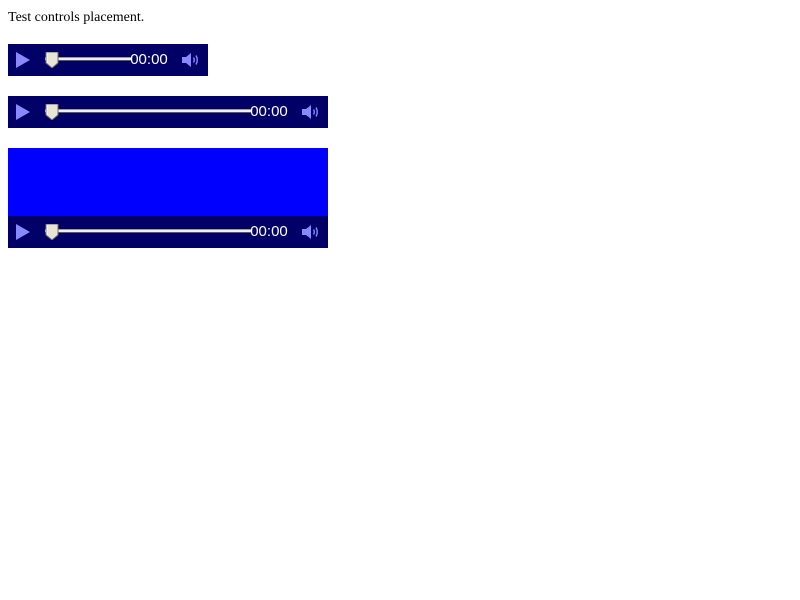  What do you see at coordinates (168, 182) in the screenshot?
I see `video-area` at bounding box center [168, 182].